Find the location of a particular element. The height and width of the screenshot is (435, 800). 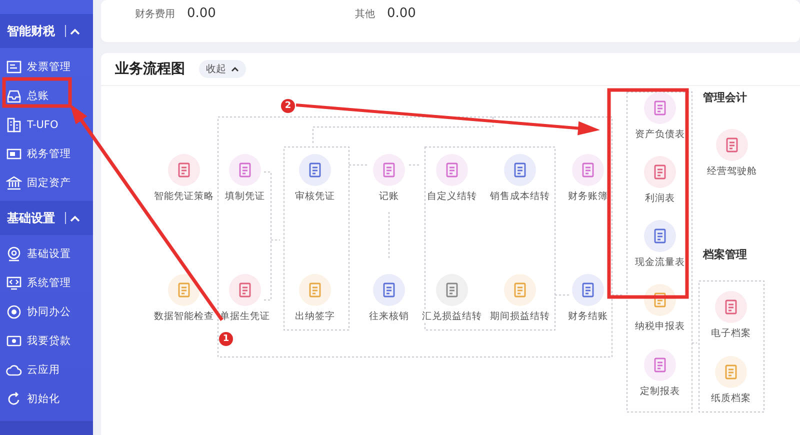

sidebar-item: 云应用 is located at coordinates (46, 369).